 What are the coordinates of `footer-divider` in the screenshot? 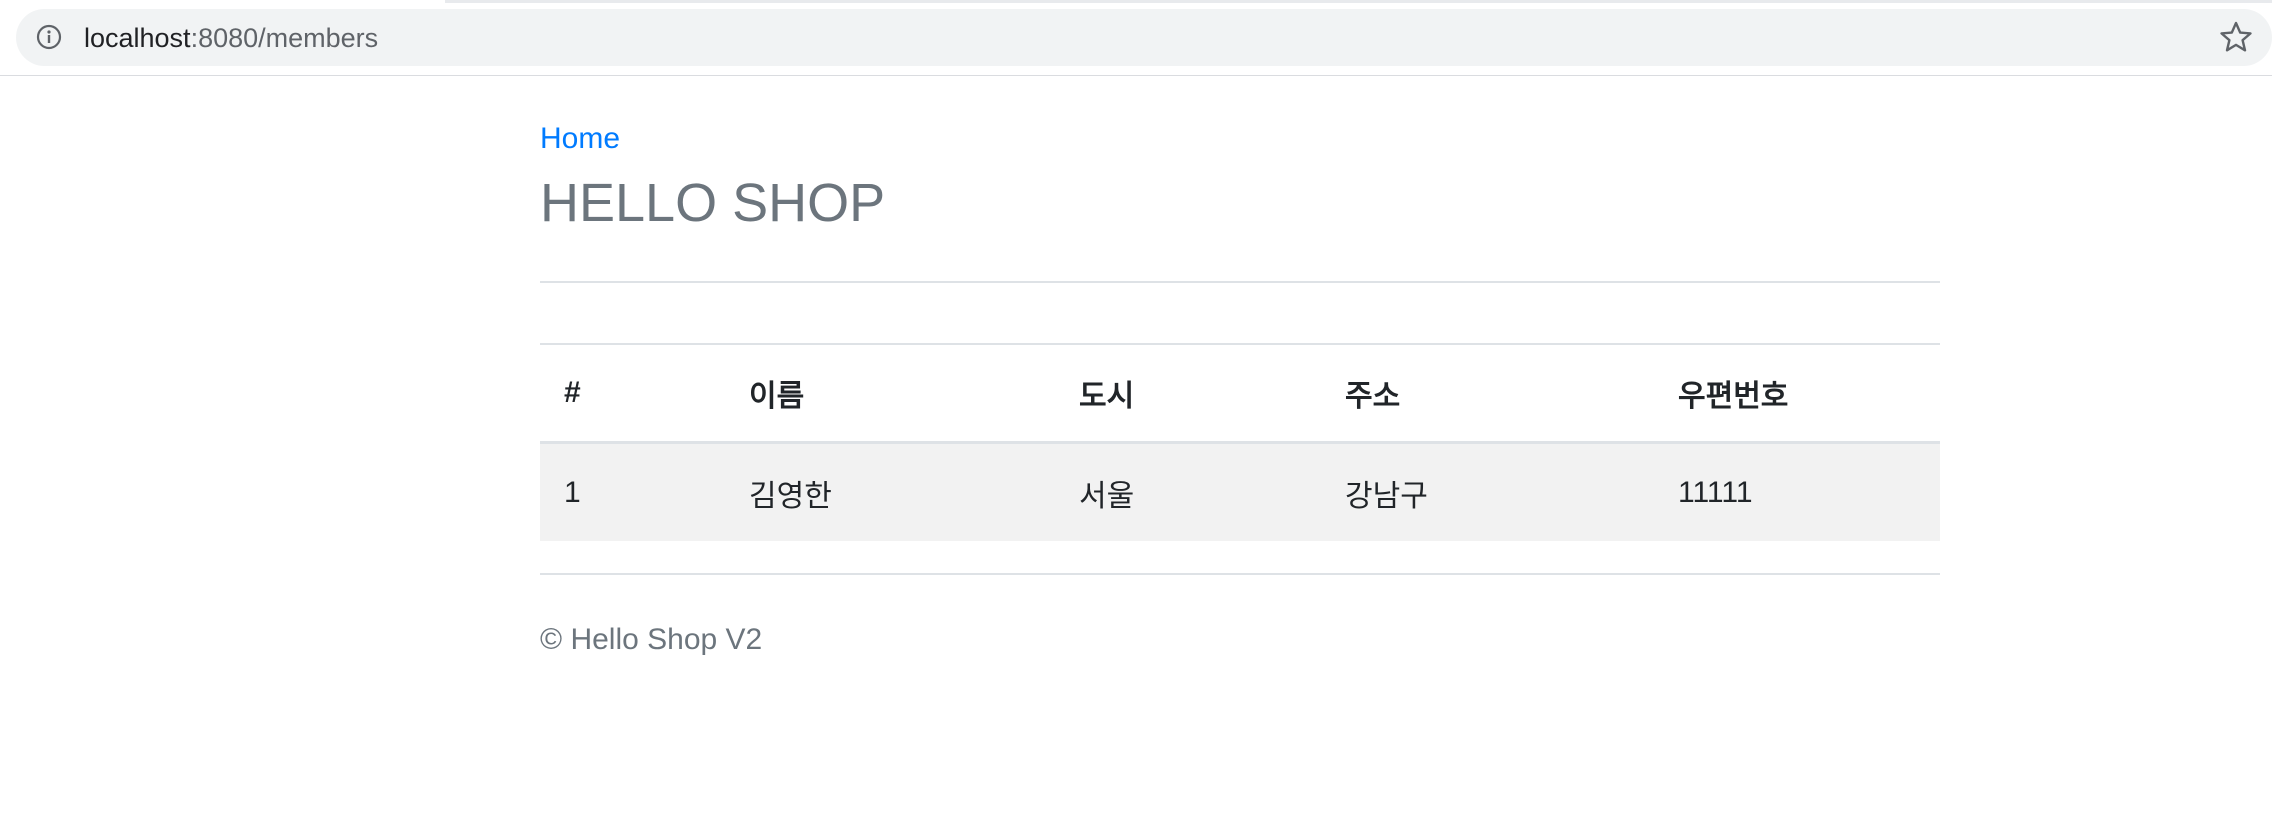 It's located at (1240, 574).